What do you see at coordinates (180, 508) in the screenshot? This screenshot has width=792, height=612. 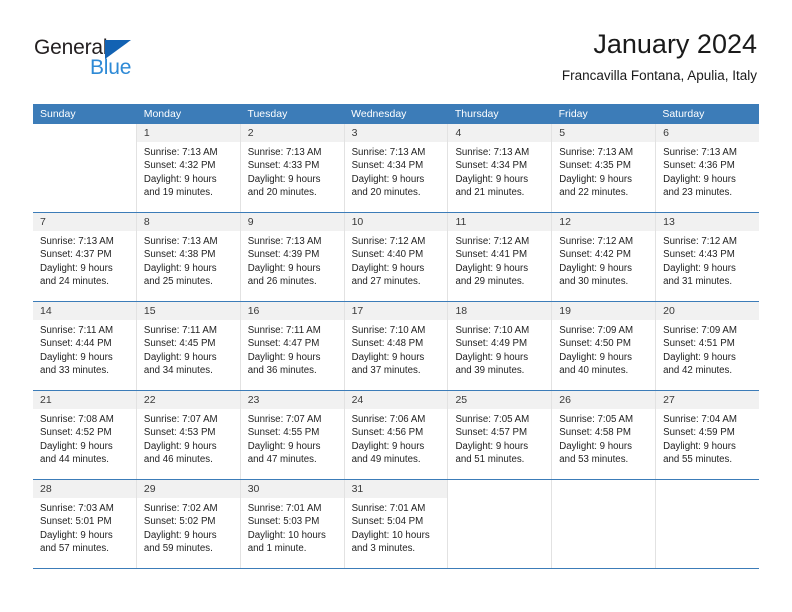 I see `sunrise-text: Sunrise: 7:02 AM` at bounding box center [180, 508].